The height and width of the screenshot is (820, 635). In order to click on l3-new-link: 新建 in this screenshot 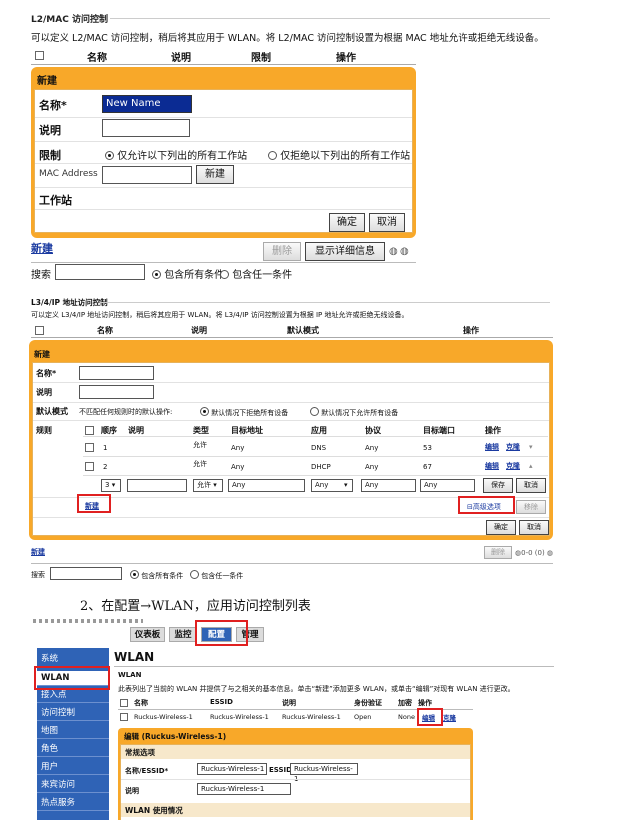, I will do `click(38, 552)`.